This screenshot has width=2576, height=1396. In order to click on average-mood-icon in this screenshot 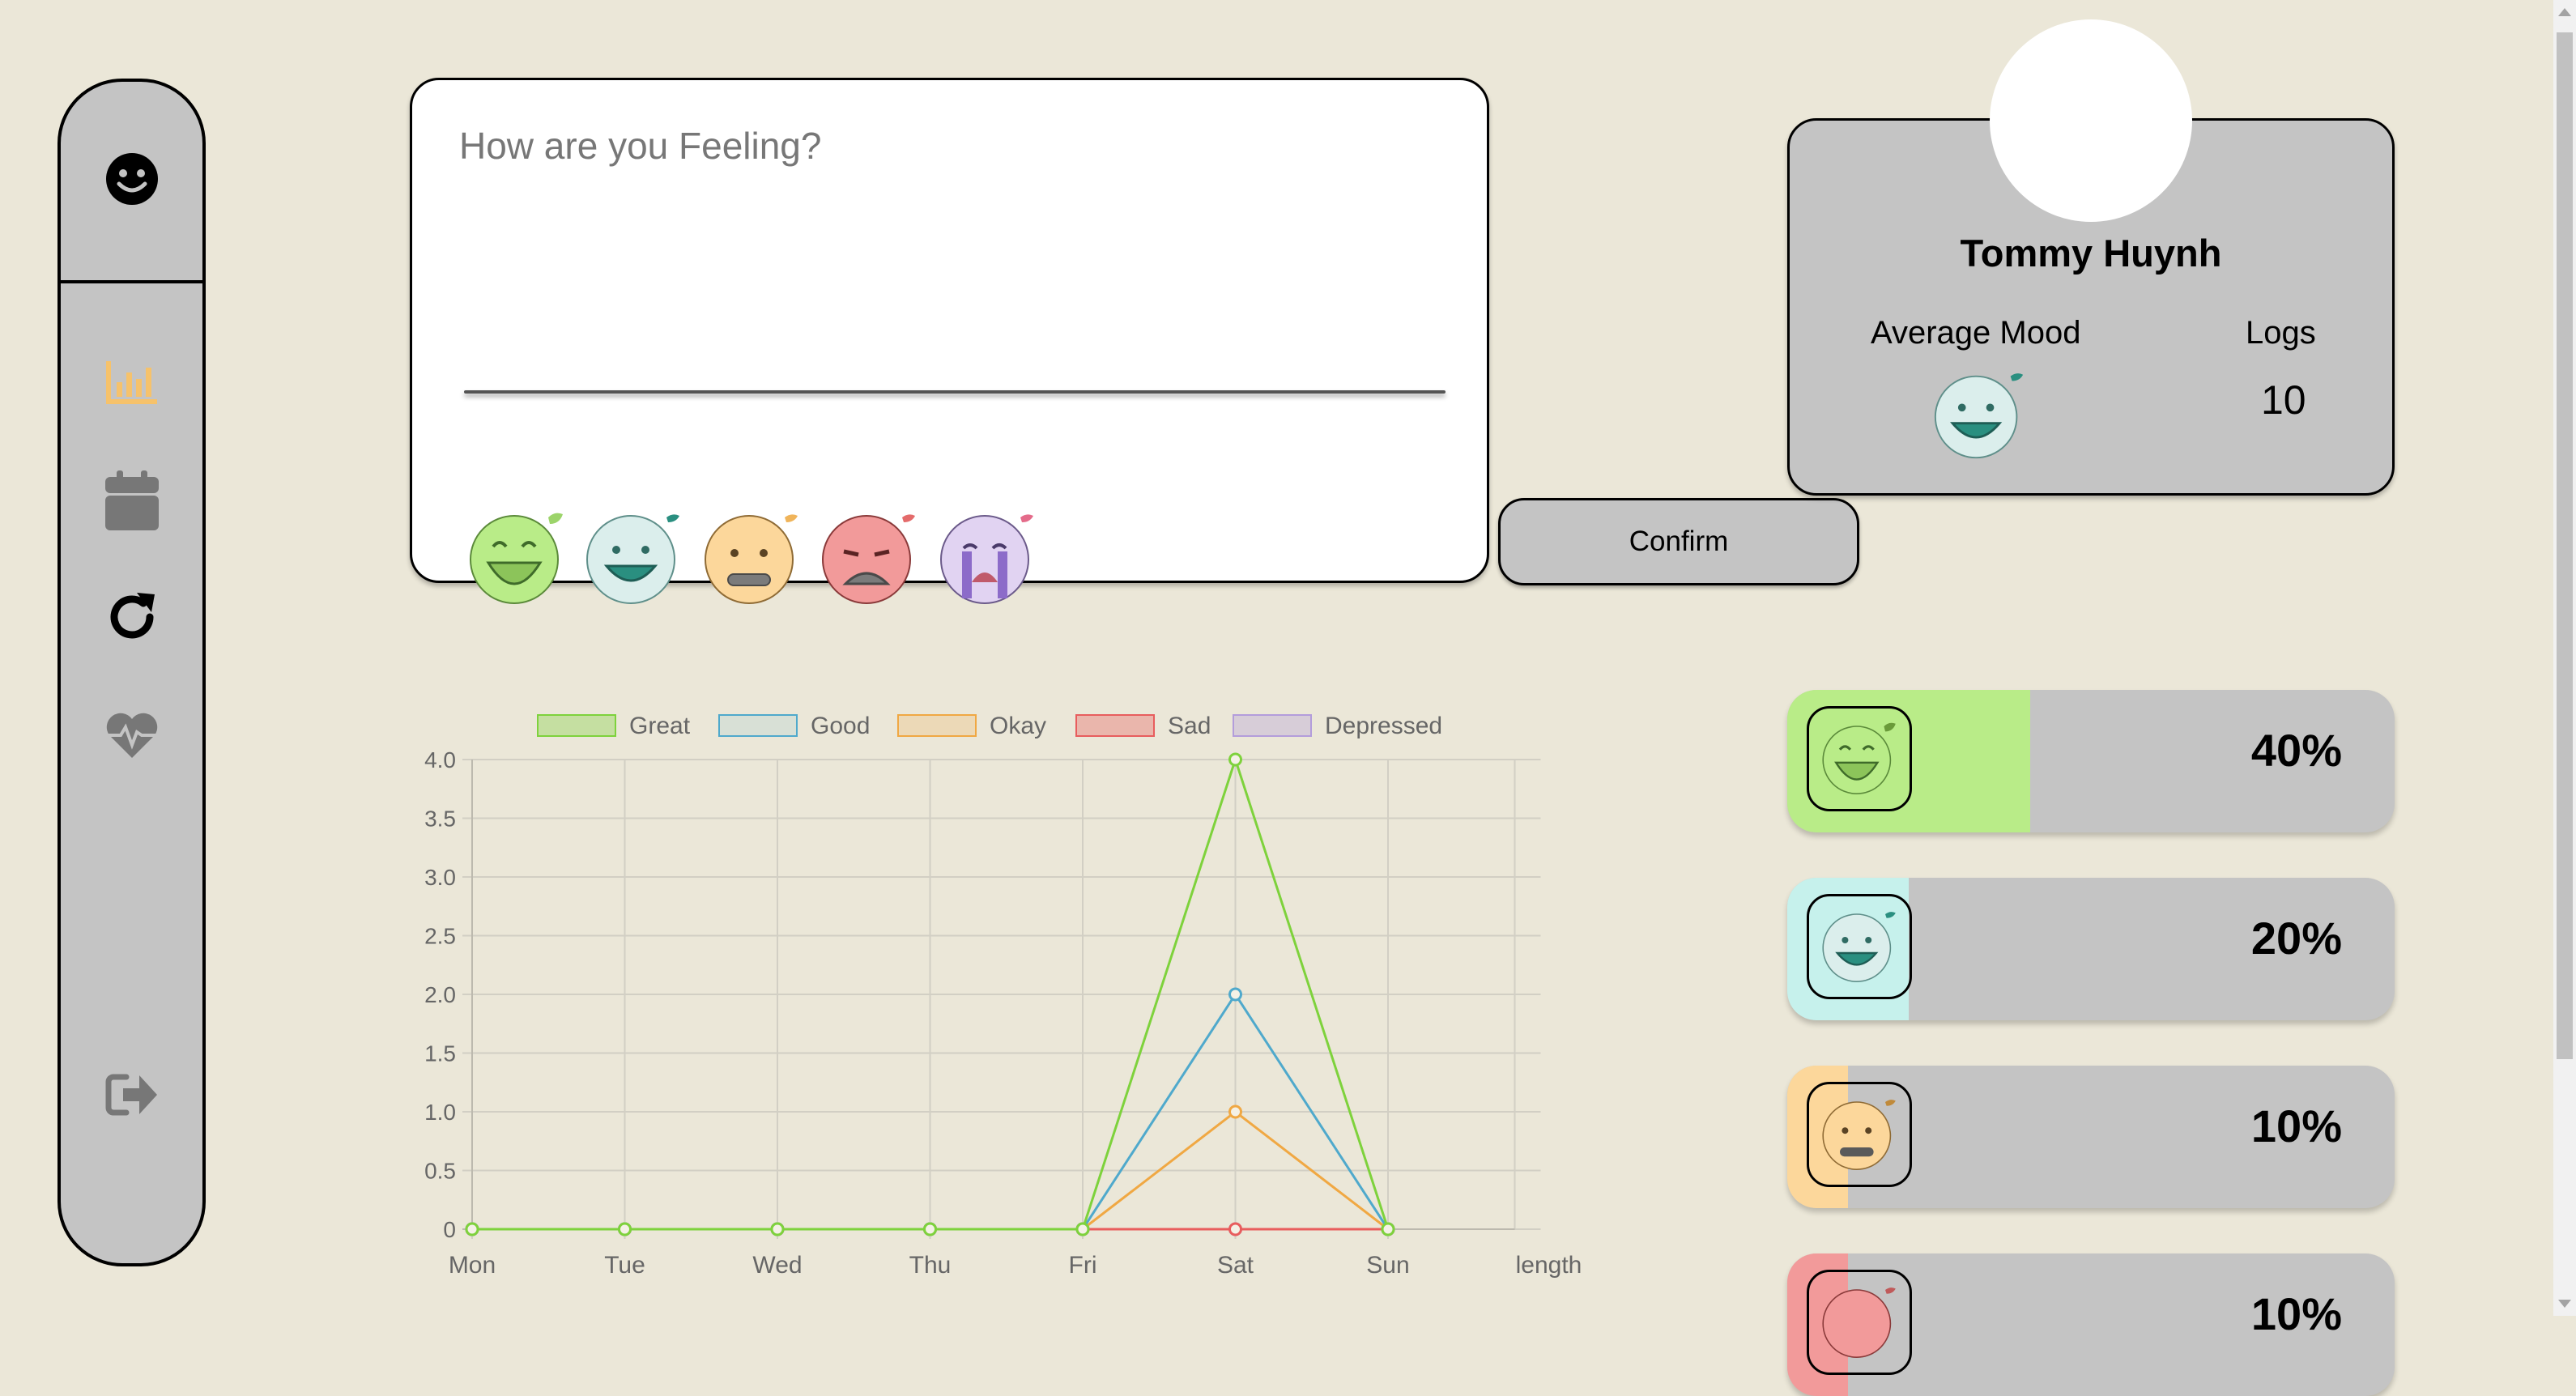, I will do `click(1979, 415)`.